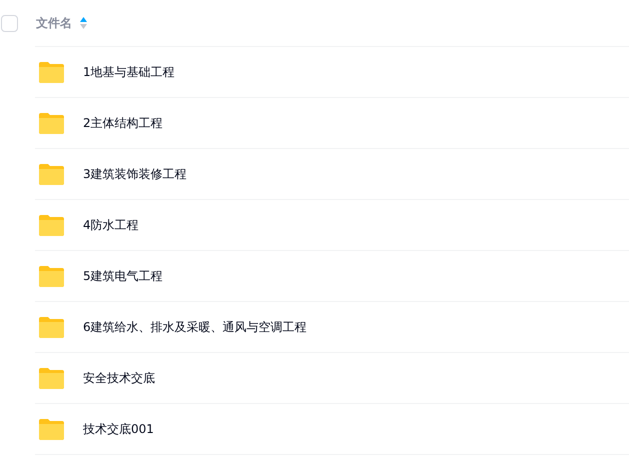 The image size is (629, 472). Describe the element at coordinates (83, 23) in the screenshot. I see `sort-icon` at that location.